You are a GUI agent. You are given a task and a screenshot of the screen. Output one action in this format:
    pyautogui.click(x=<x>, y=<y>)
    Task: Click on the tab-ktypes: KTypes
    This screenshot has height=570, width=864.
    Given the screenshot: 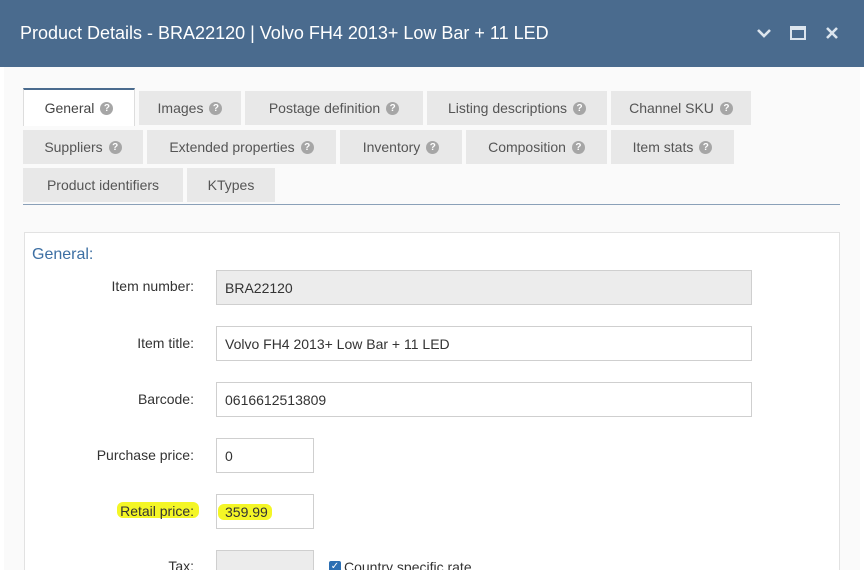 What is the action you would take?
    pyautogui.click(x=231, y=185)
    